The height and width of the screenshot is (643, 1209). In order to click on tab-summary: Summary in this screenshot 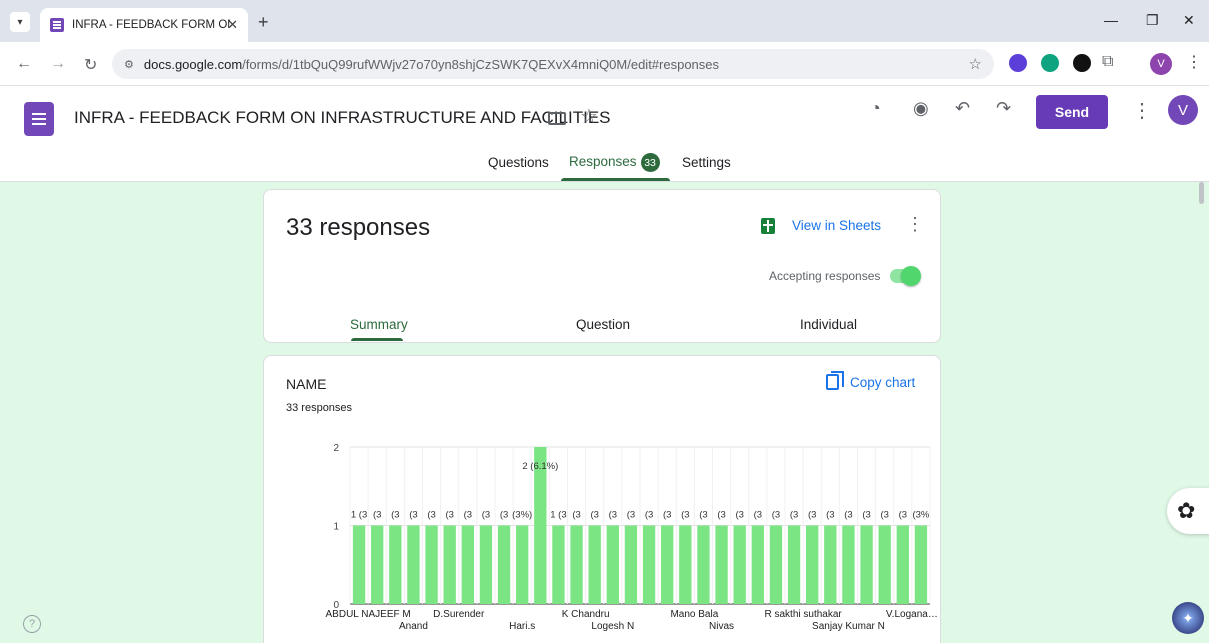, I will do `click(379, 324)`.